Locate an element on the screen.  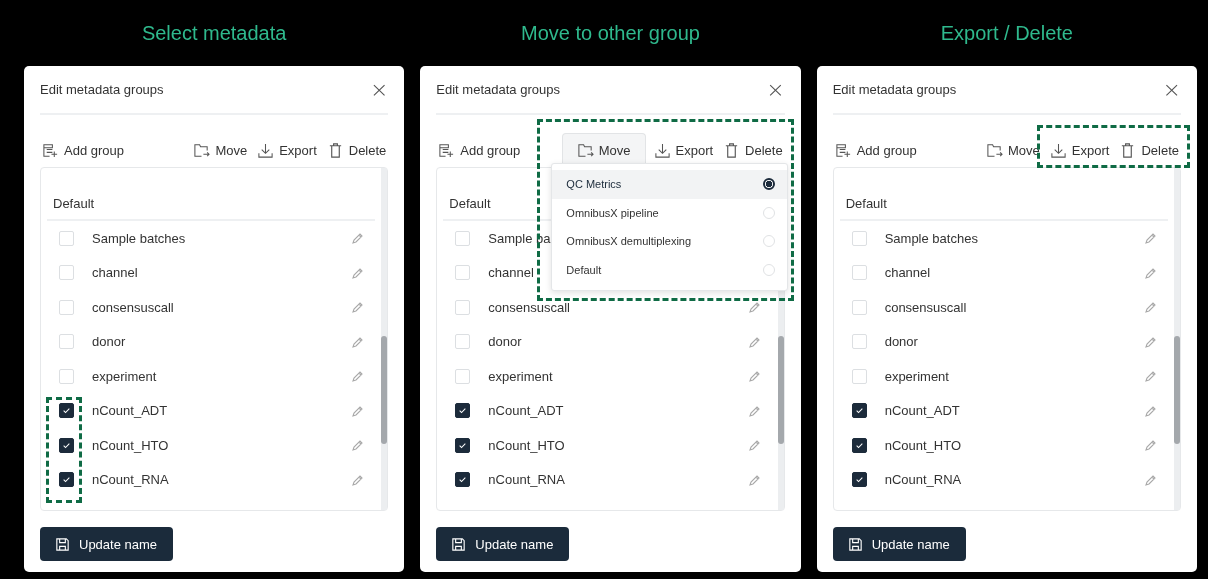
section-heading: Select metadata is located at coordinates (214, 33).